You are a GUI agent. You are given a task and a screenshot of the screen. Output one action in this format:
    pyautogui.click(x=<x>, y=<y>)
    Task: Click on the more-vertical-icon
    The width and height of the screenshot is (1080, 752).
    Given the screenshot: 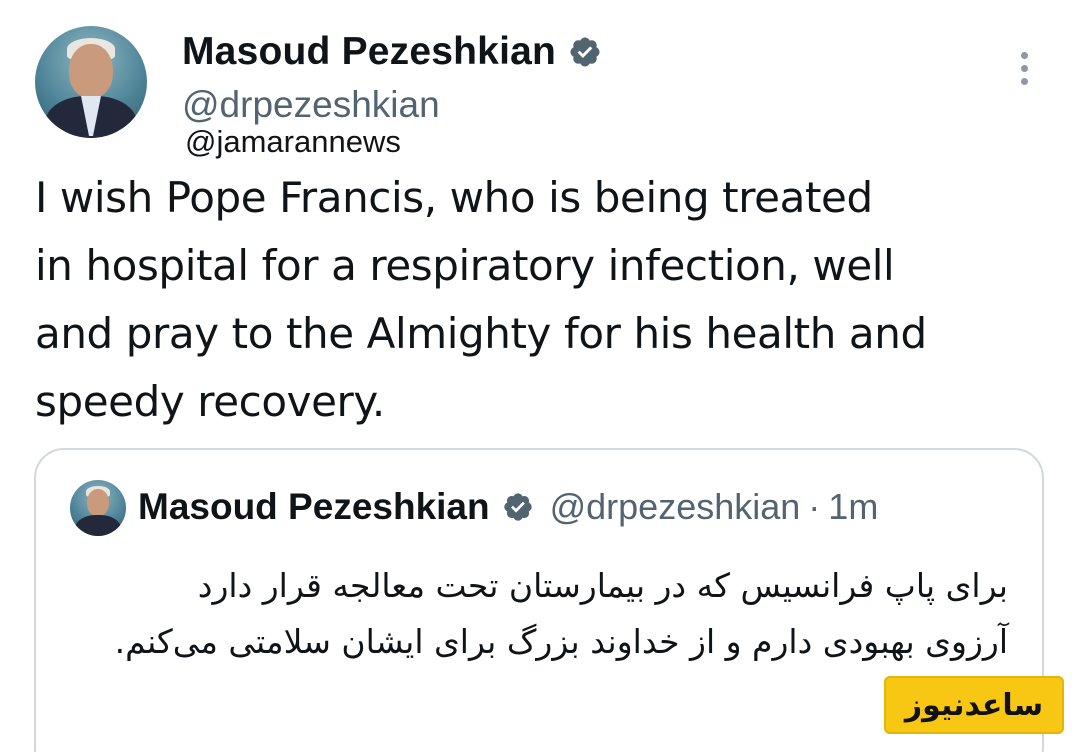 What is the action you would take?
    pyautogui.click(x=1024, y=72)
    